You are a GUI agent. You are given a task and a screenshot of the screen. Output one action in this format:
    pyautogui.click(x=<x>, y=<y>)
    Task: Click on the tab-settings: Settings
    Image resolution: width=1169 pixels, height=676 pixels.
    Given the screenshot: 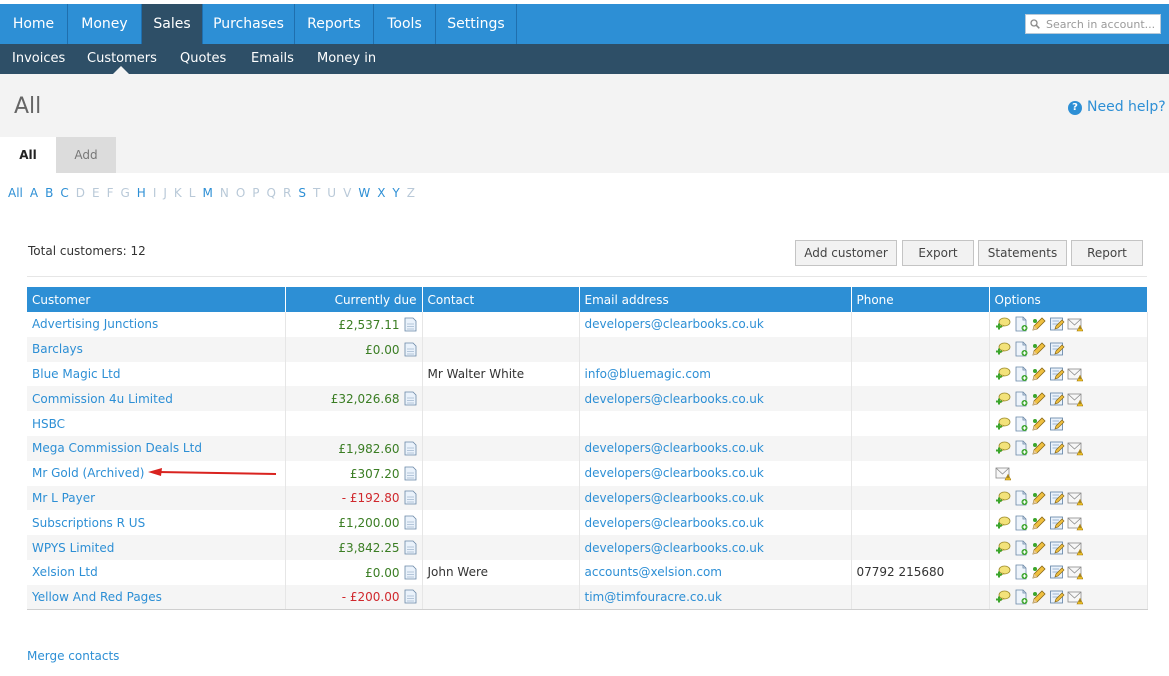 What is the action you would take?
    pyautogui.click(x=476, y=24)
    